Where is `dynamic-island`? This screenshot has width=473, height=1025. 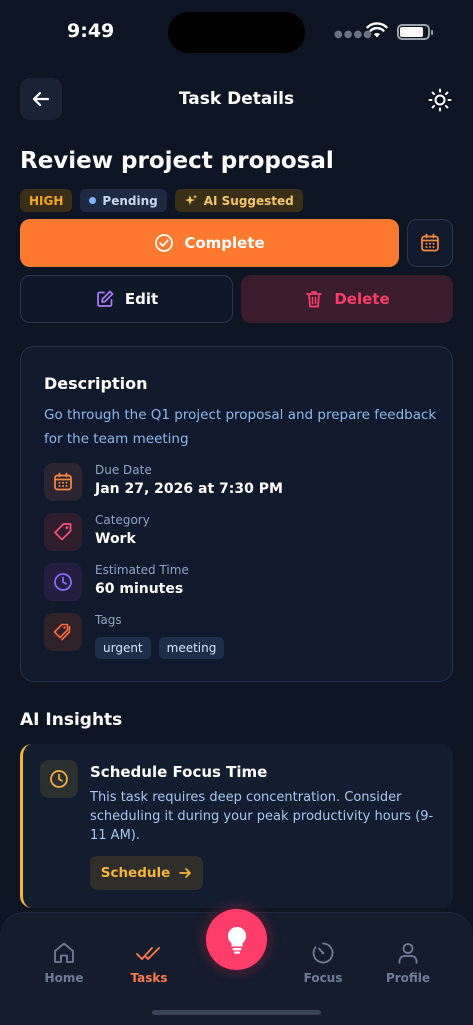 dynamic-island is located at coordinates (236, 32).